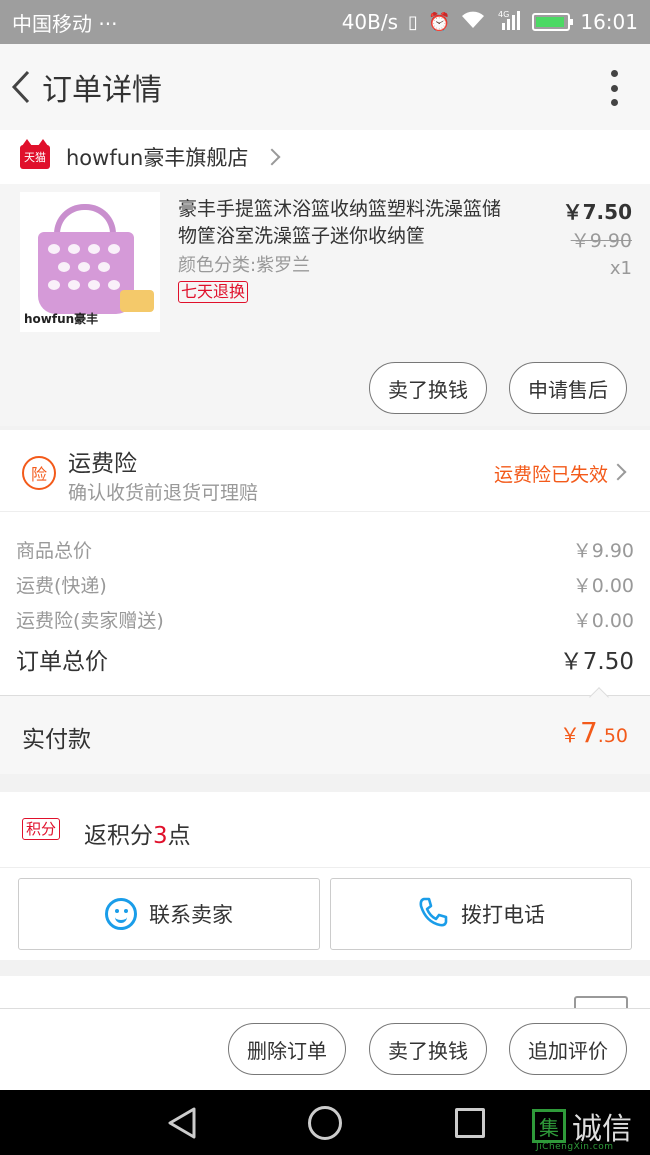  What do you see at coordinates (503, 14) in the screenshot?
I see `svg-text: 4G` at bounding box center [503, 14].